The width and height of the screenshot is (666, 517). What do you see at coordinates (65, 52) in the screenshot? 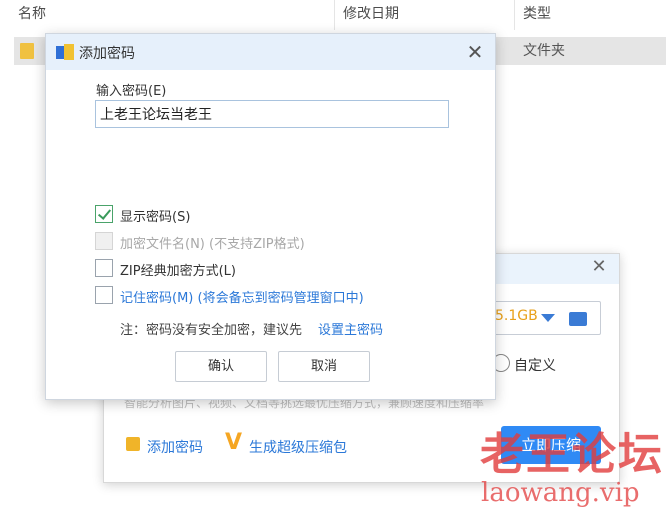
I see `app-icon` at bounding box center [65, 52].